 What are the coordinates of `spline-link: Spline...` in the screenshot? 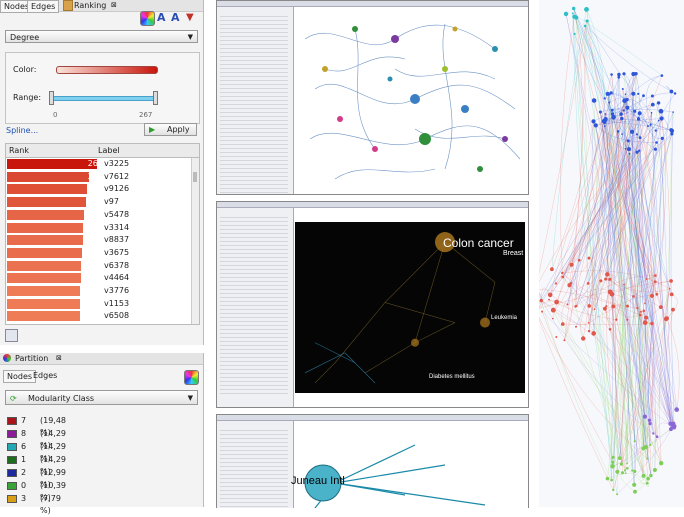 It's located at (22, 130).